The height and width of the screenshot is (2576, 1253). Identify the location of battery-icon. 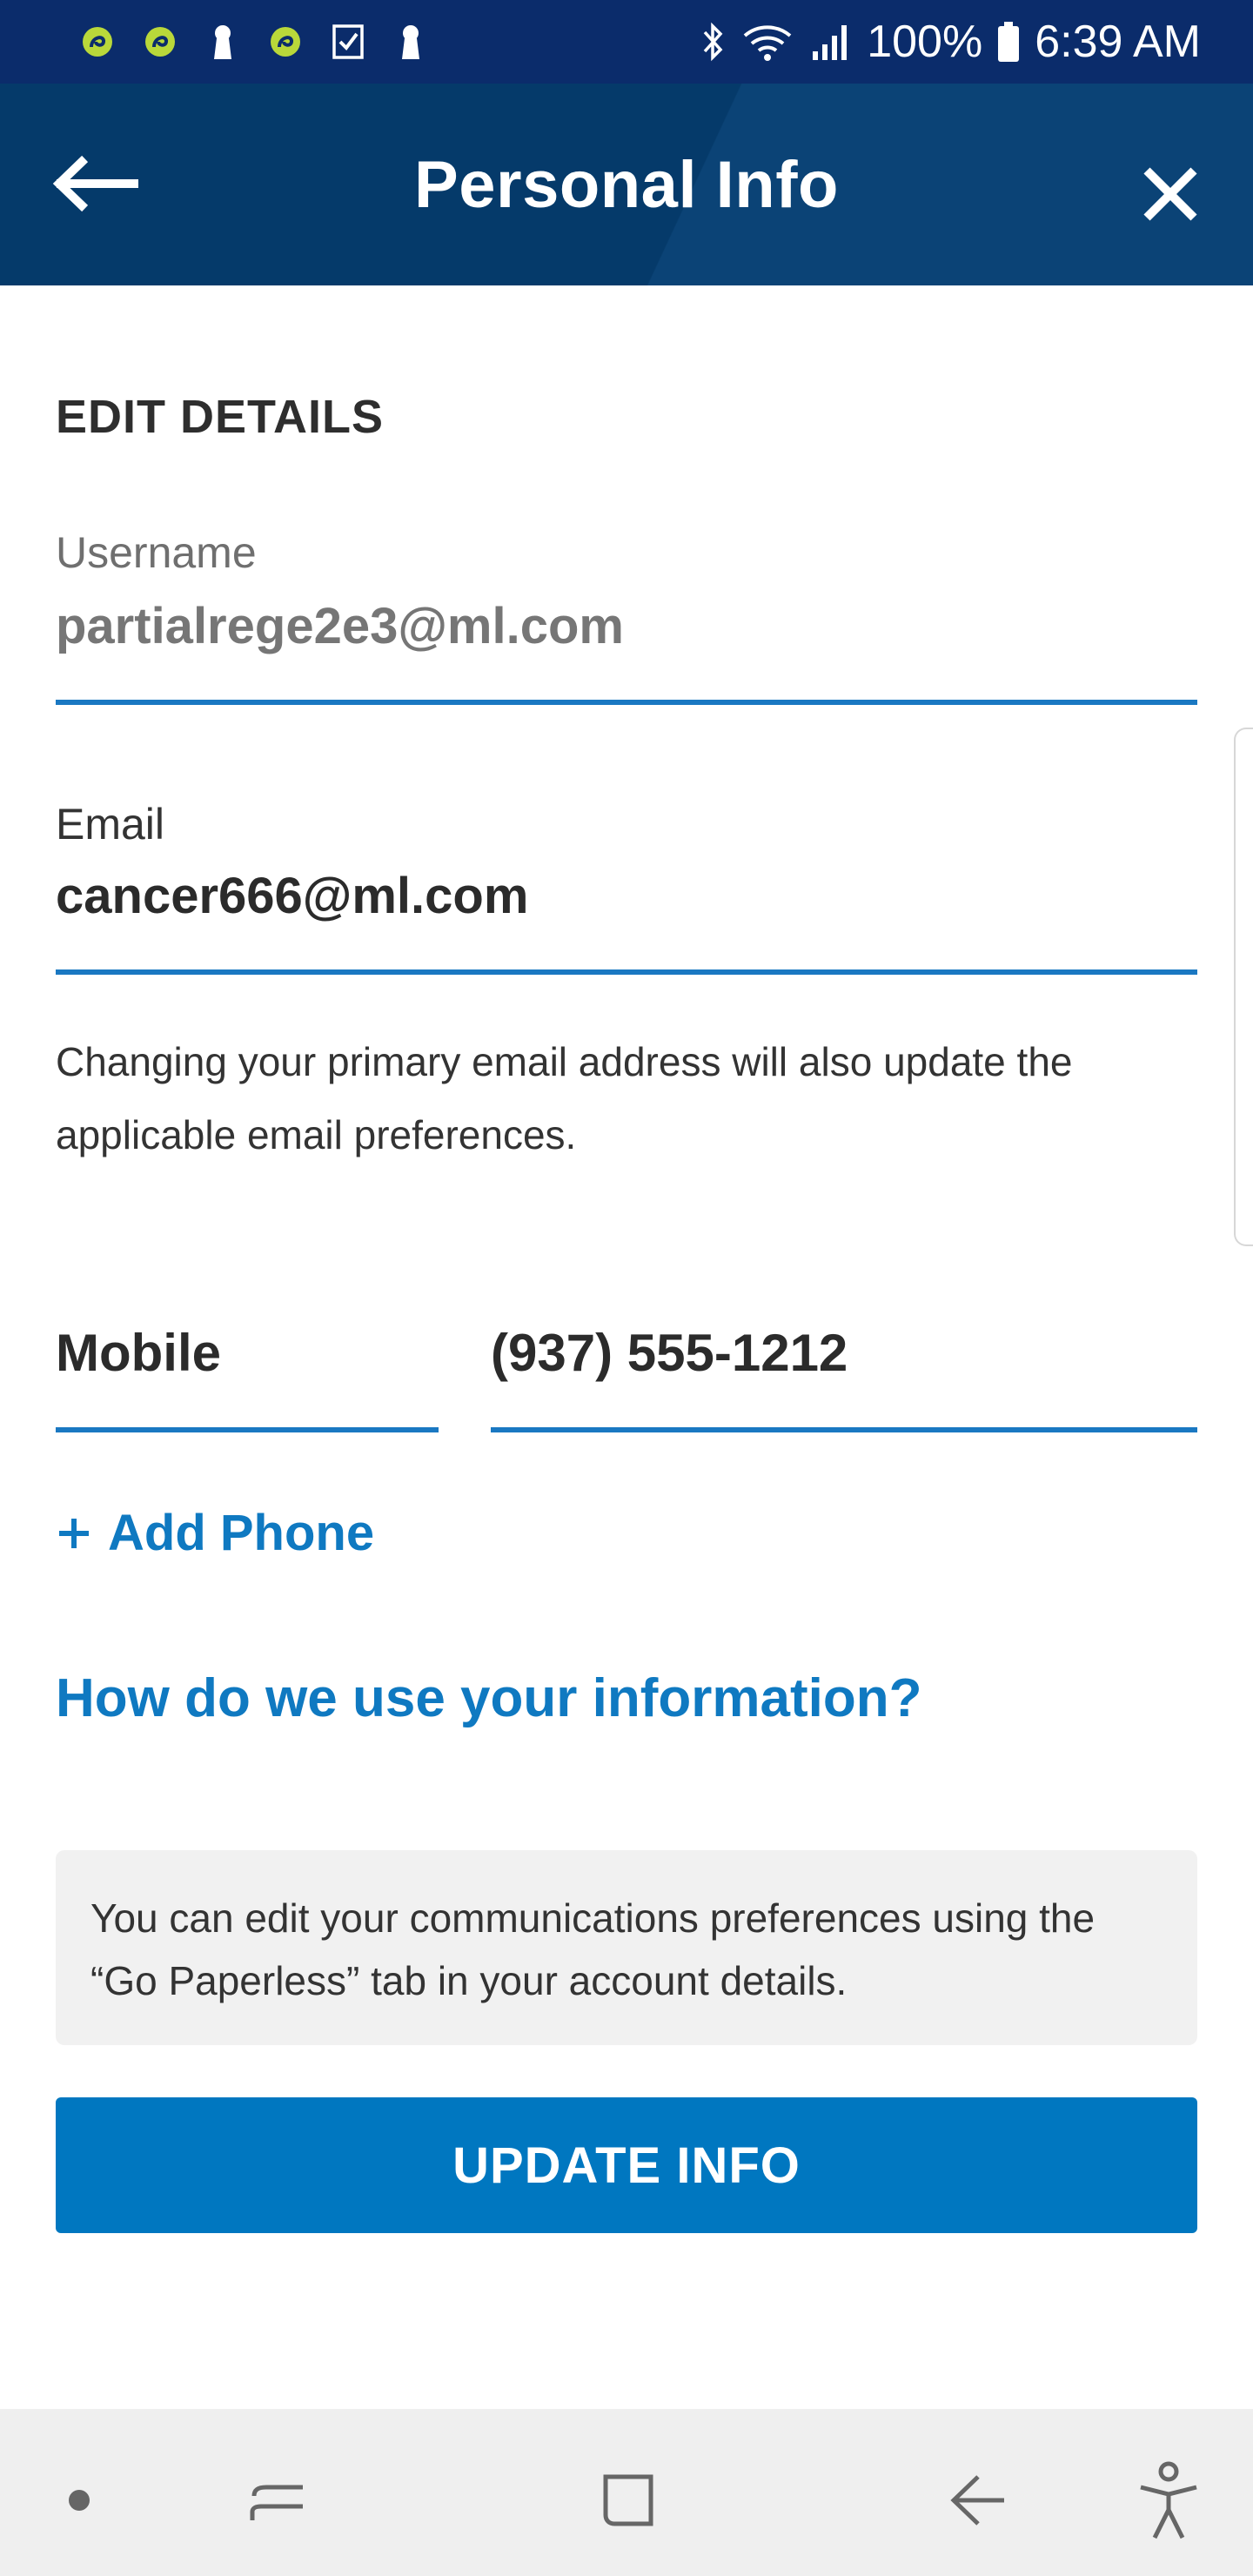
(1008, 42).